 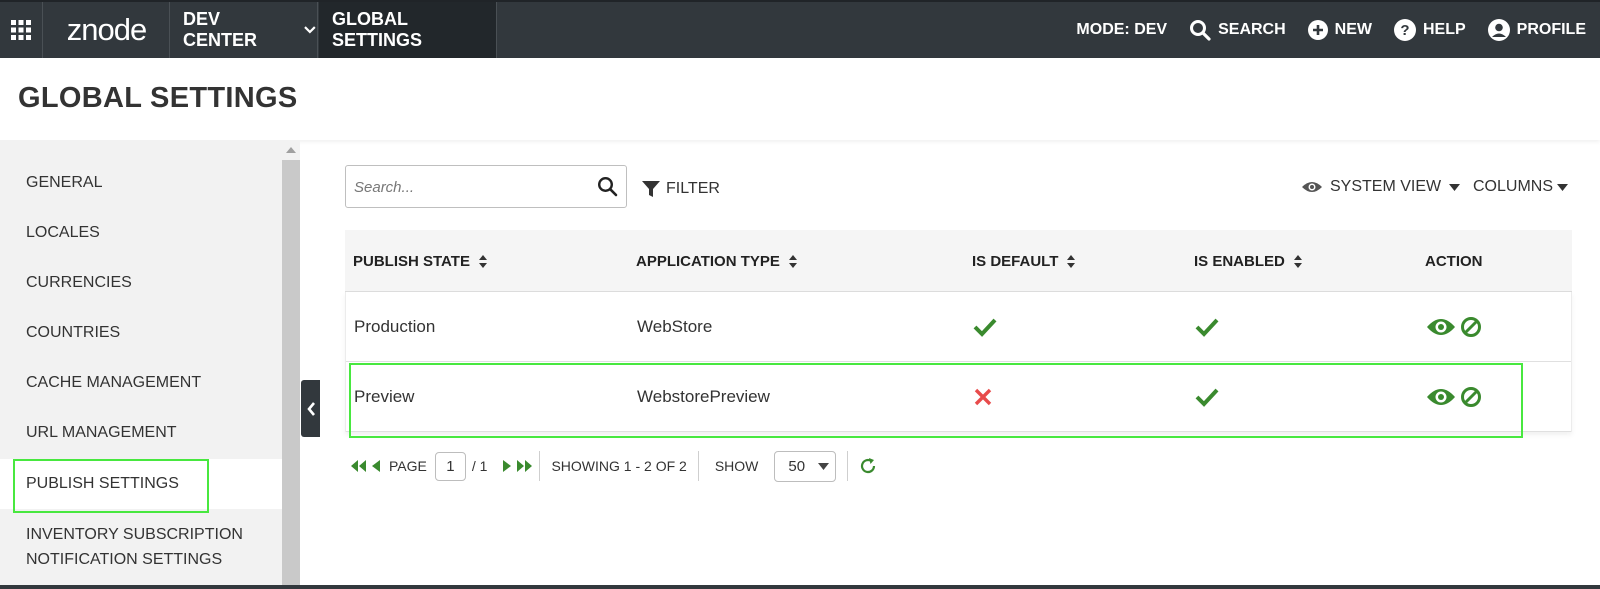 I want to click on column-header-label: PUBLISH STATE, so click(x=411, y=261).